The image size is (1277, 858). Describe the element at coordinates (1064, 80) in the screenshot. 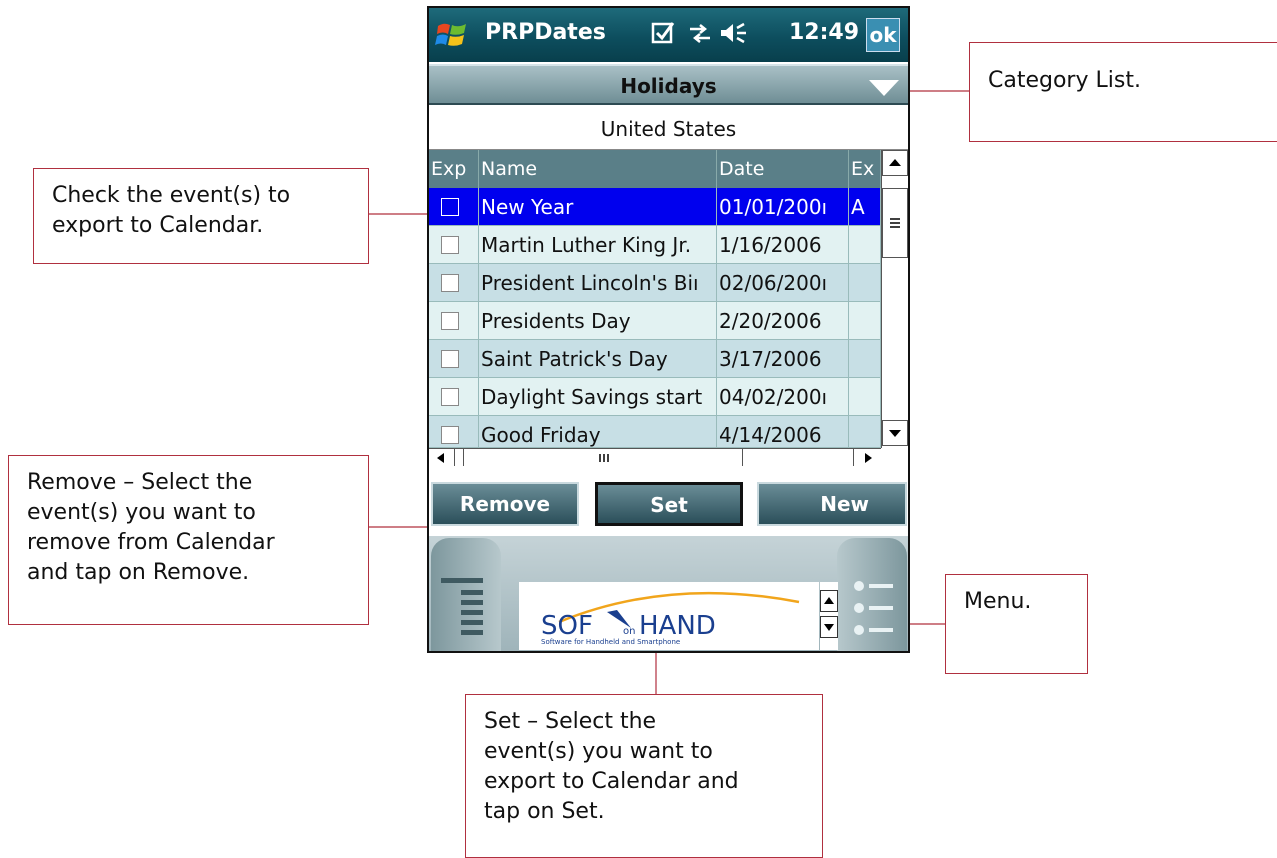

I see `callout-text: Category List.` at that location.